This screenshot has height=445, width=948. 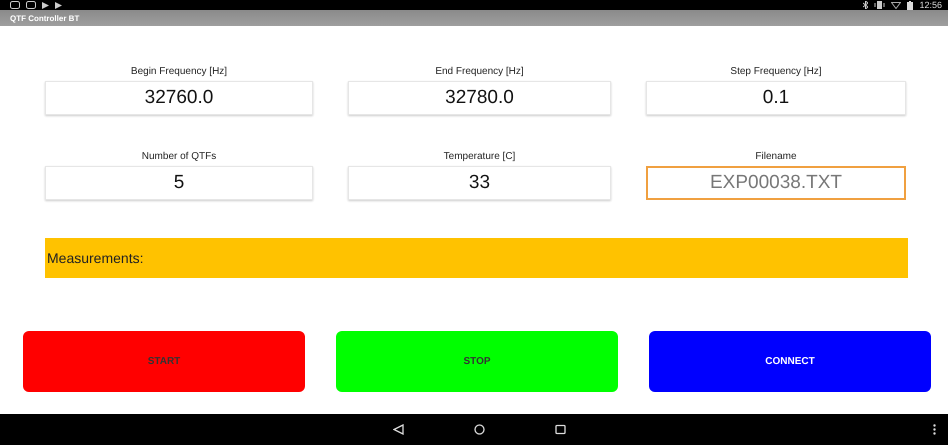 I want to click on menu-icon, so click(x=934, y=429).